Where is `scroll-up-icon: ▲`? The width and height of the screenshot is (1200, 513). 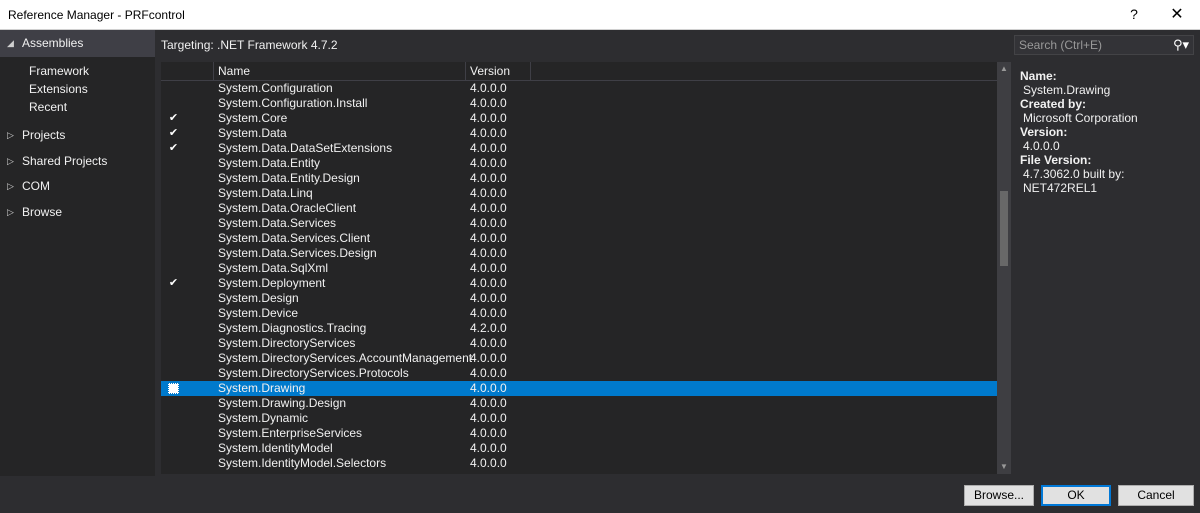 scroll-up-icon: ▲ is located at coordinates (1004, 69).